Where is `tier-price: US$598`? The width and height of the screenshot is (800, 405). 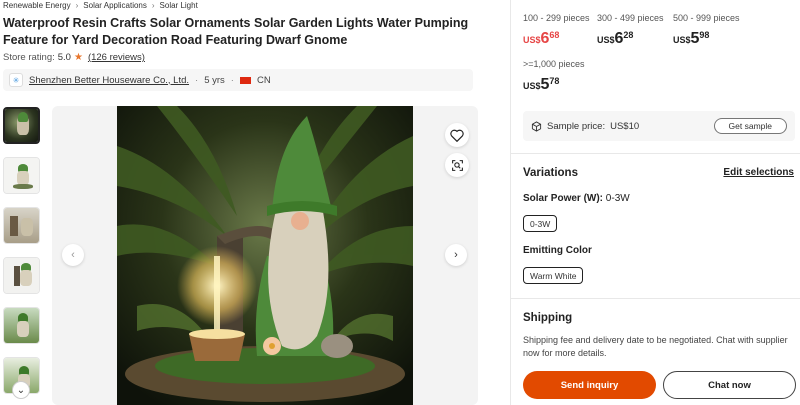
tier-price: US$598 is located at coordinates (706, 39).